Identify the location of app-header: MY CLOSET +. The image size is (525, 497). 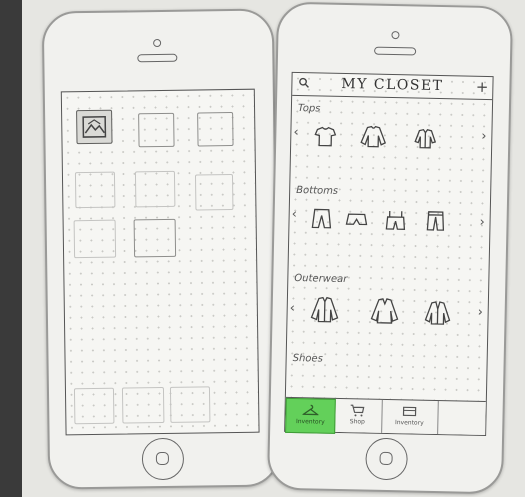
(392, 86).